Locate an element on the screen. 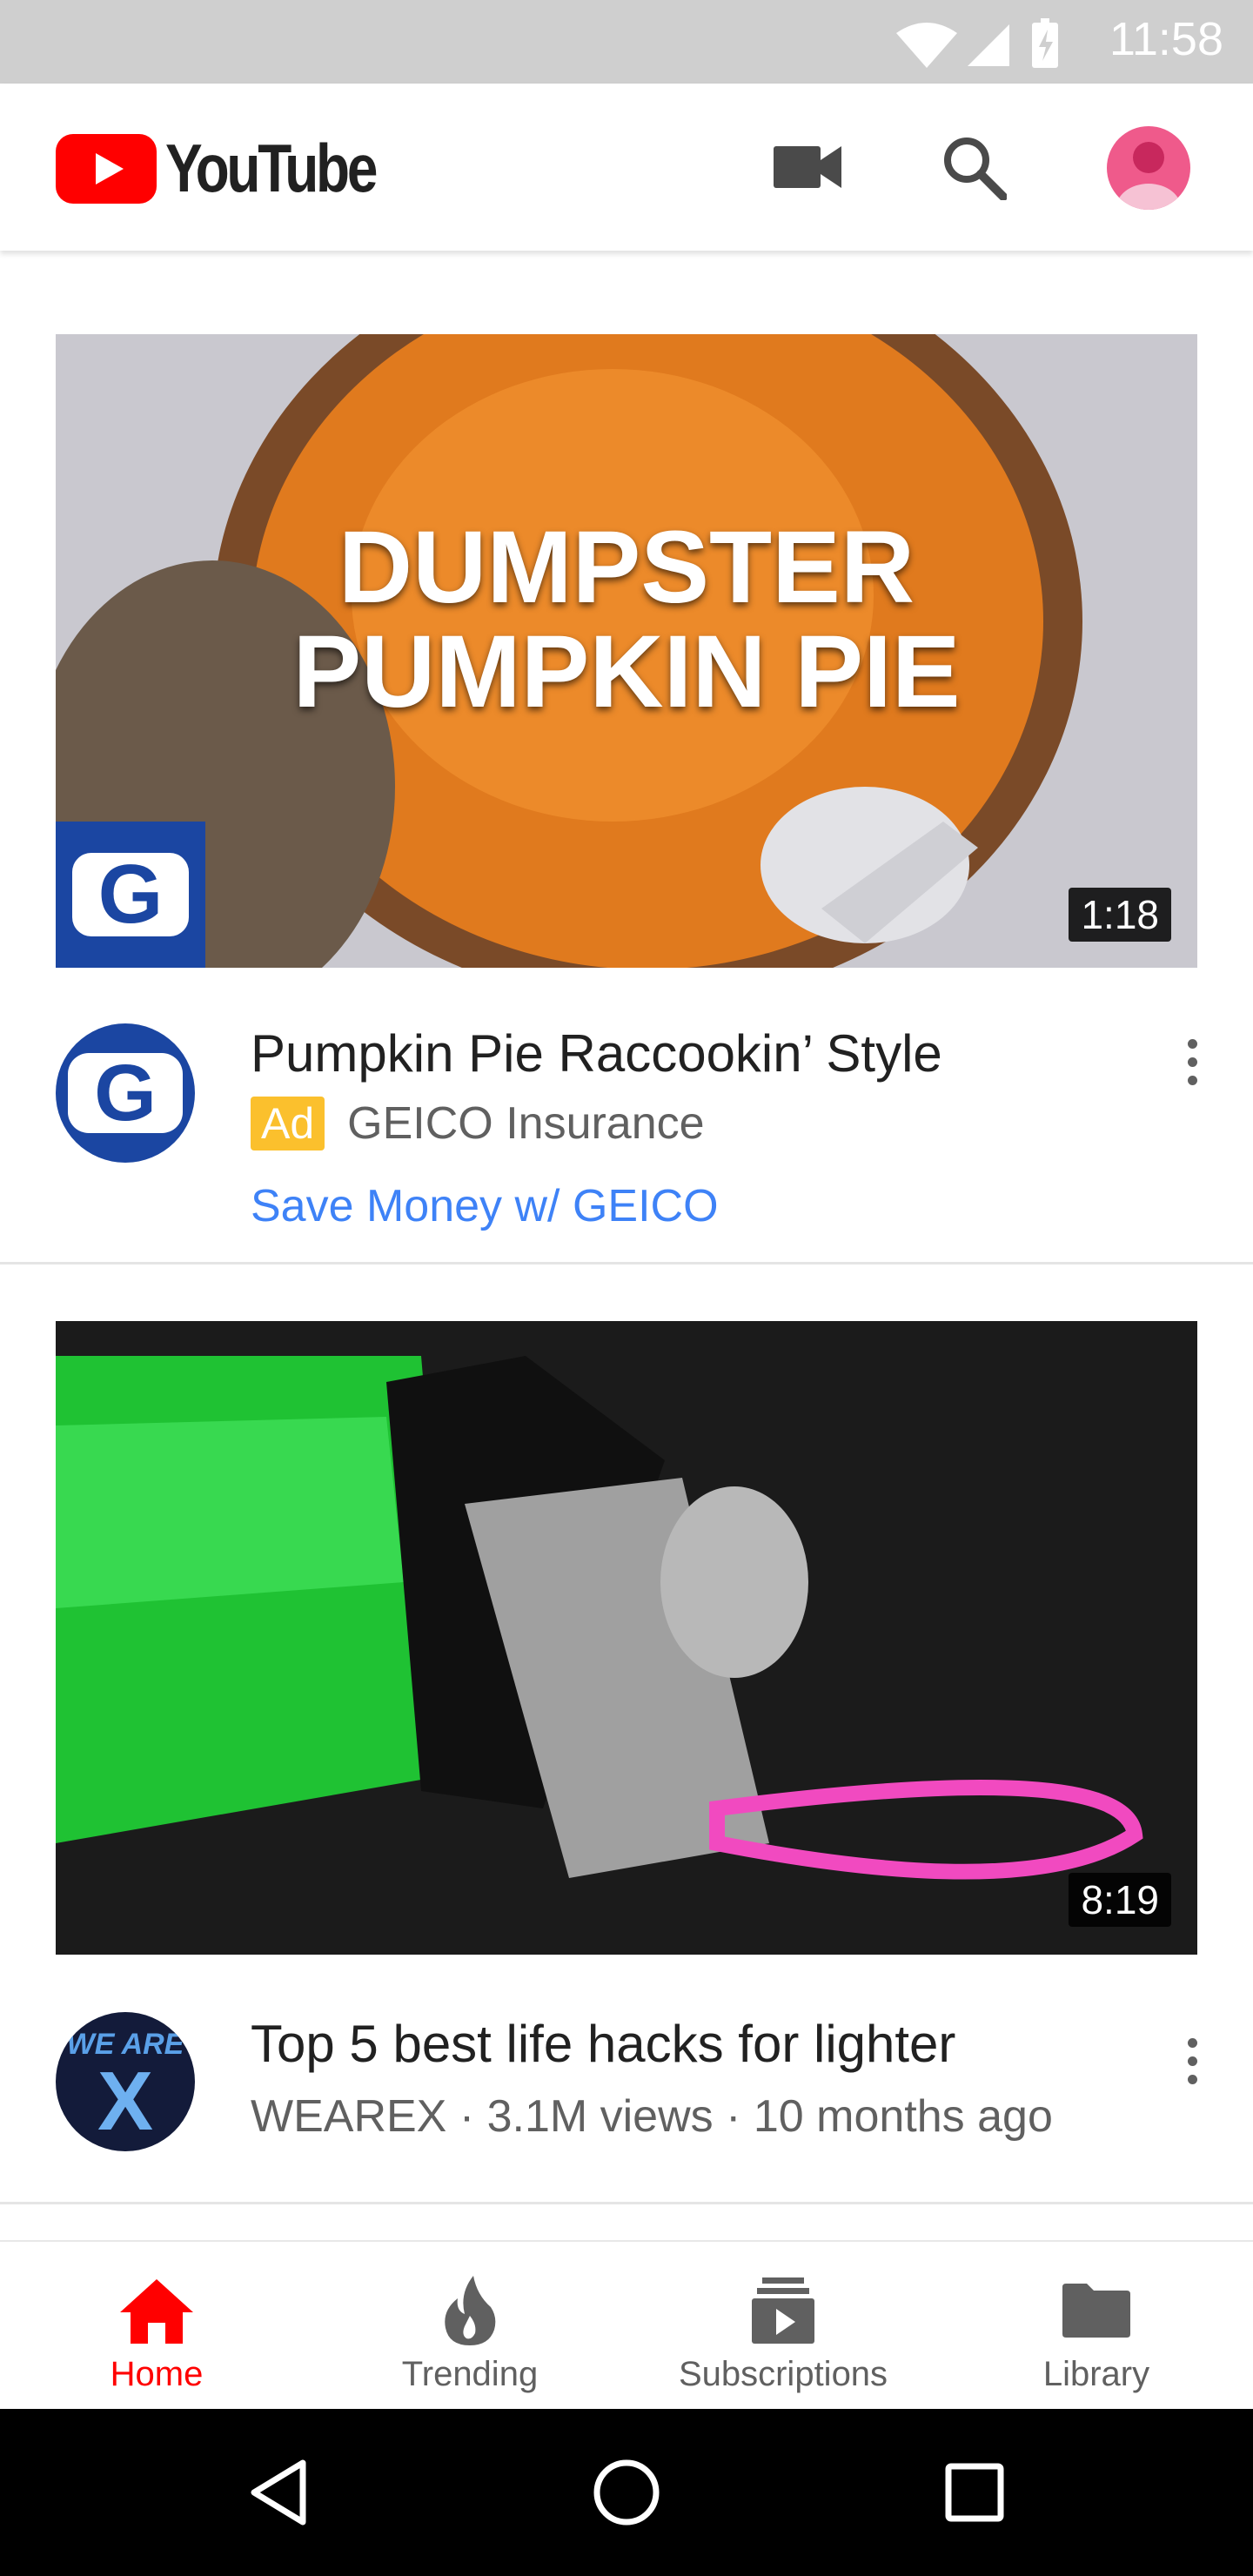 This screenshot has width=1253, height=2576. home-icon is located at coordinates (156, 2310).